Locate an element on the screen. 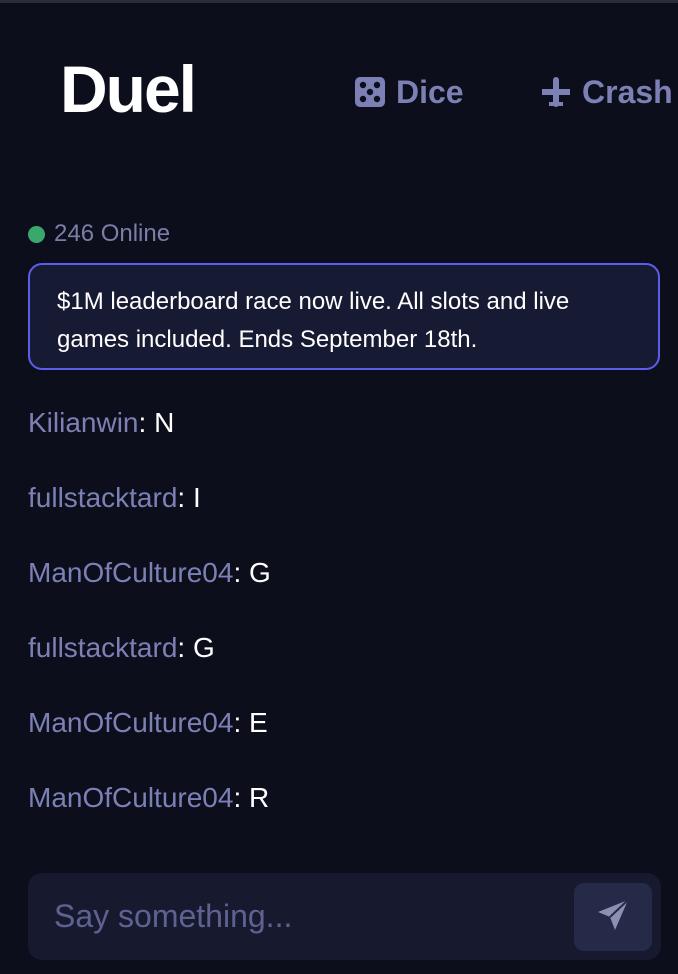 This screenshot has height=974, width=678. online-indicator: 246 Online is located at coordinates (99, 234).